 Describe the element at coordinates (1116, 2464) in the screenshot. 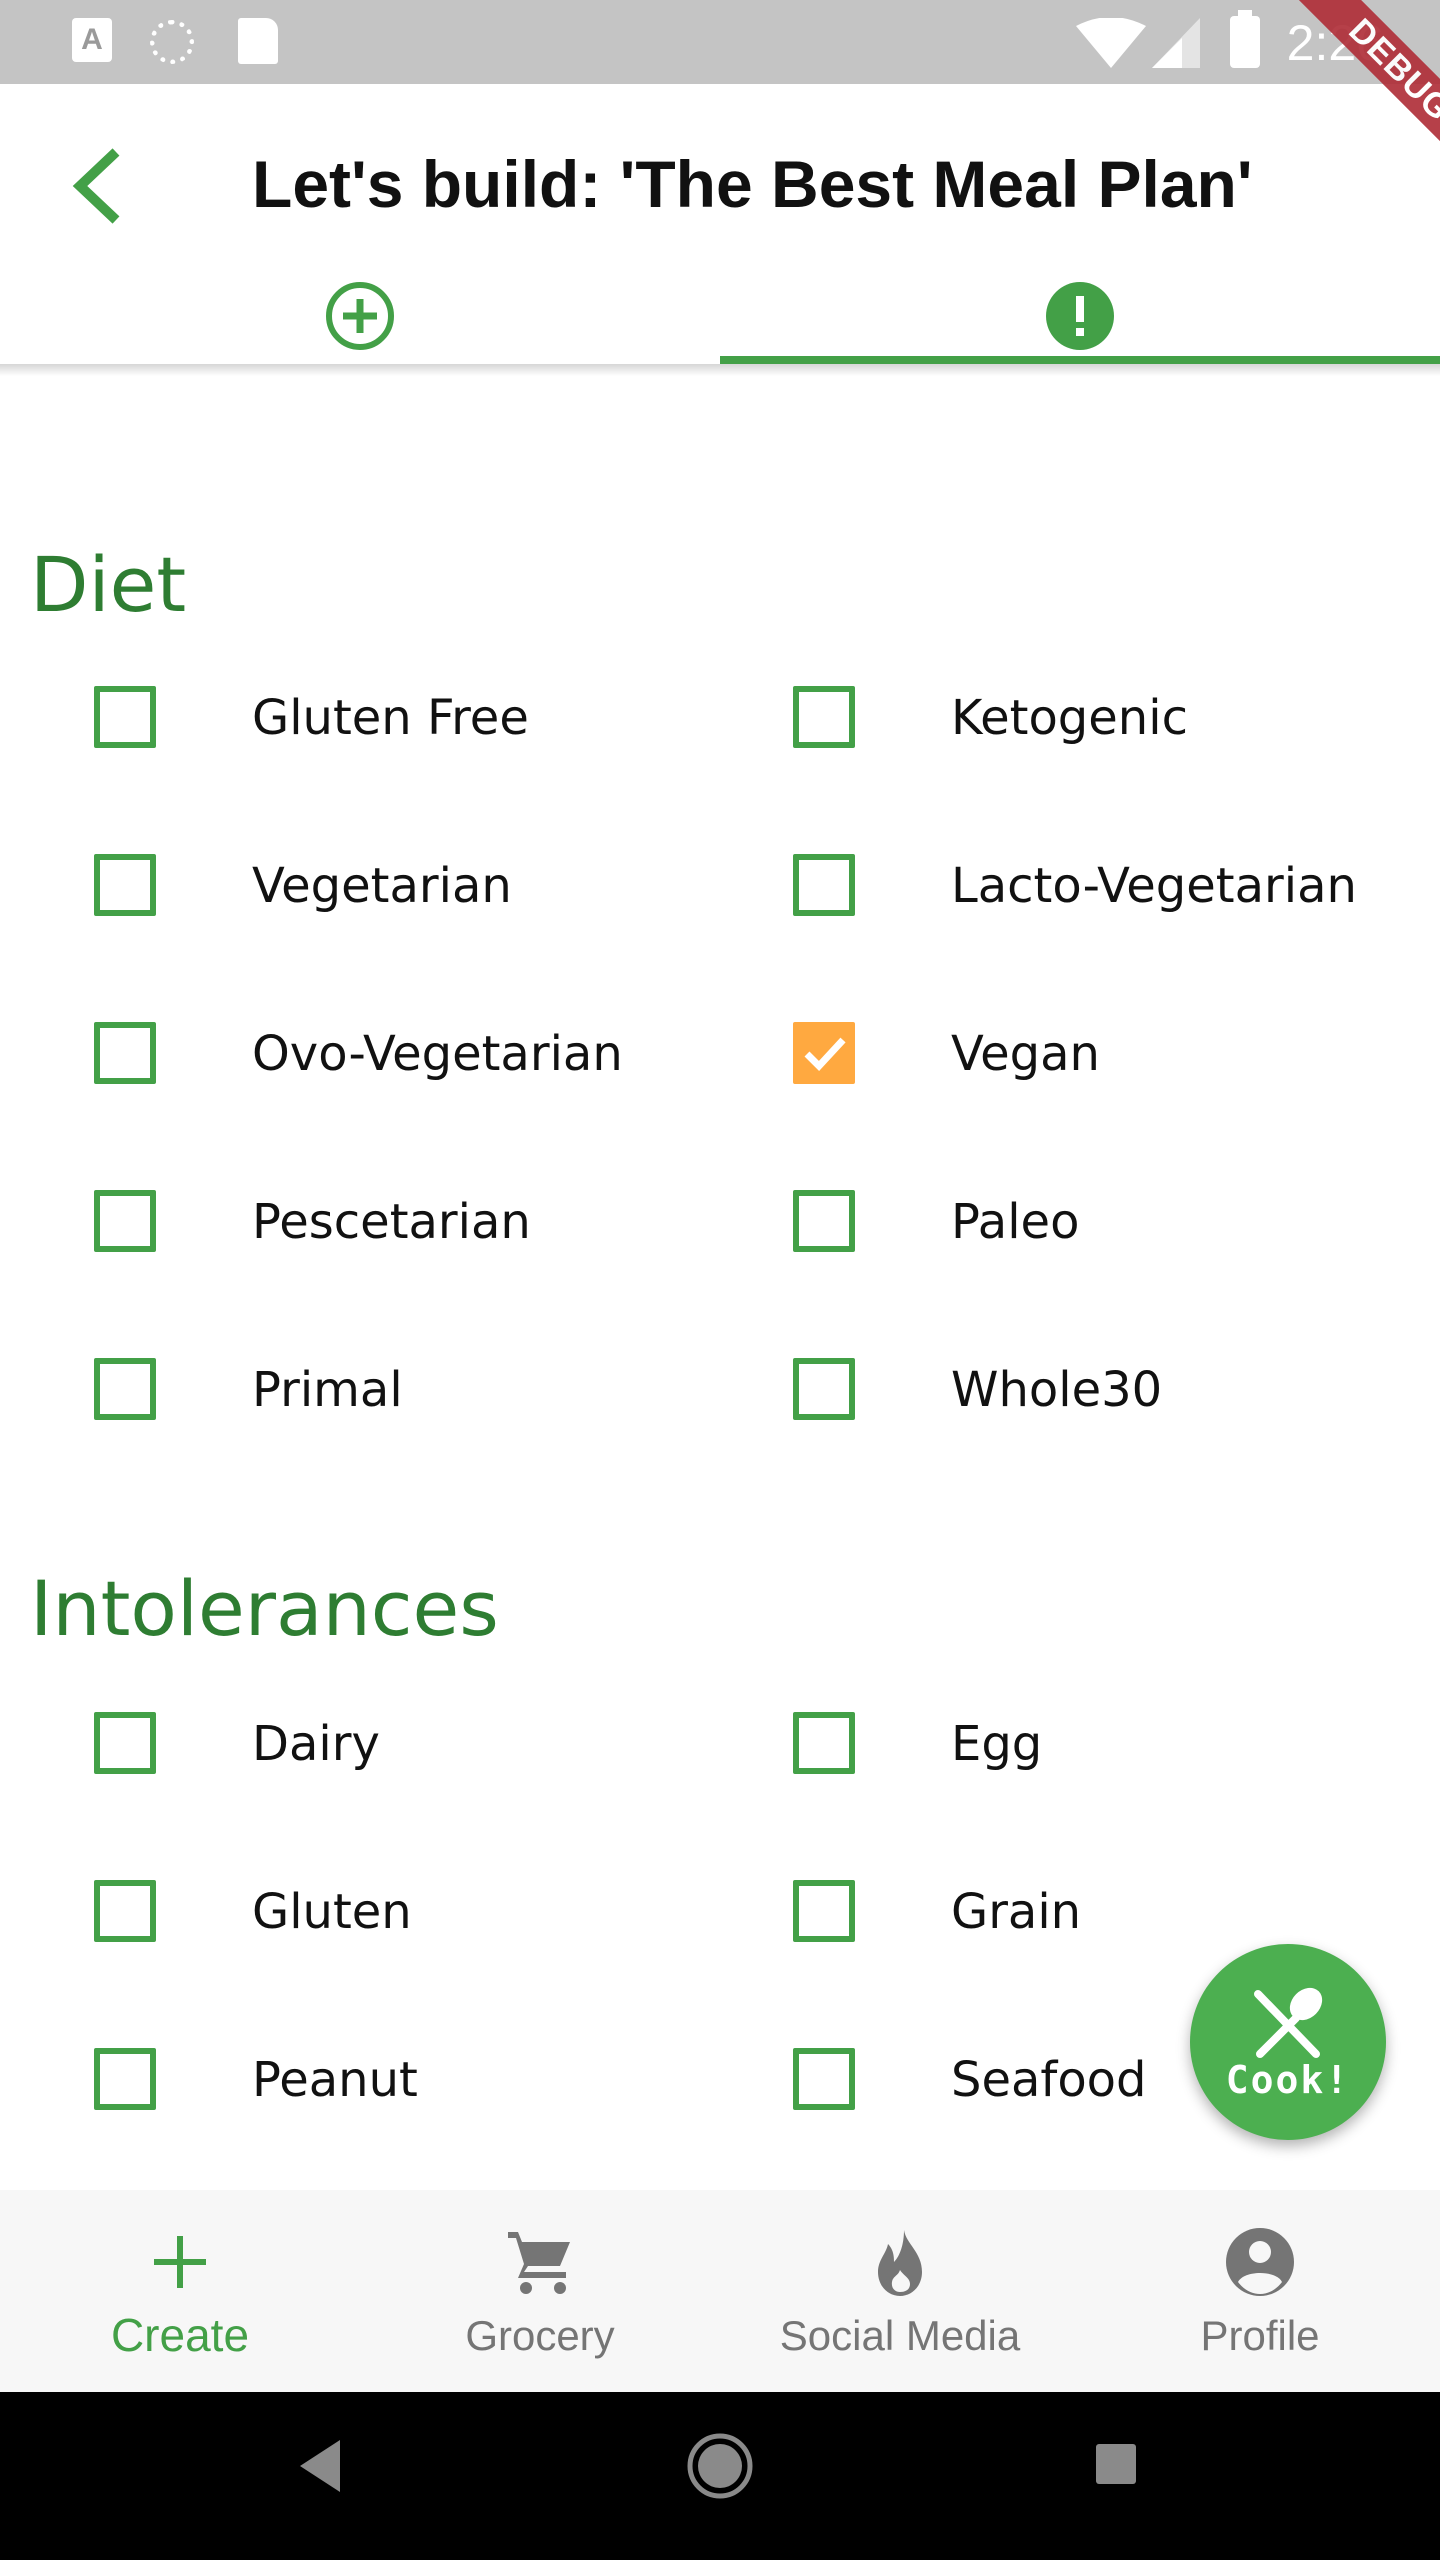

I see `system-recents-icon` at that location.